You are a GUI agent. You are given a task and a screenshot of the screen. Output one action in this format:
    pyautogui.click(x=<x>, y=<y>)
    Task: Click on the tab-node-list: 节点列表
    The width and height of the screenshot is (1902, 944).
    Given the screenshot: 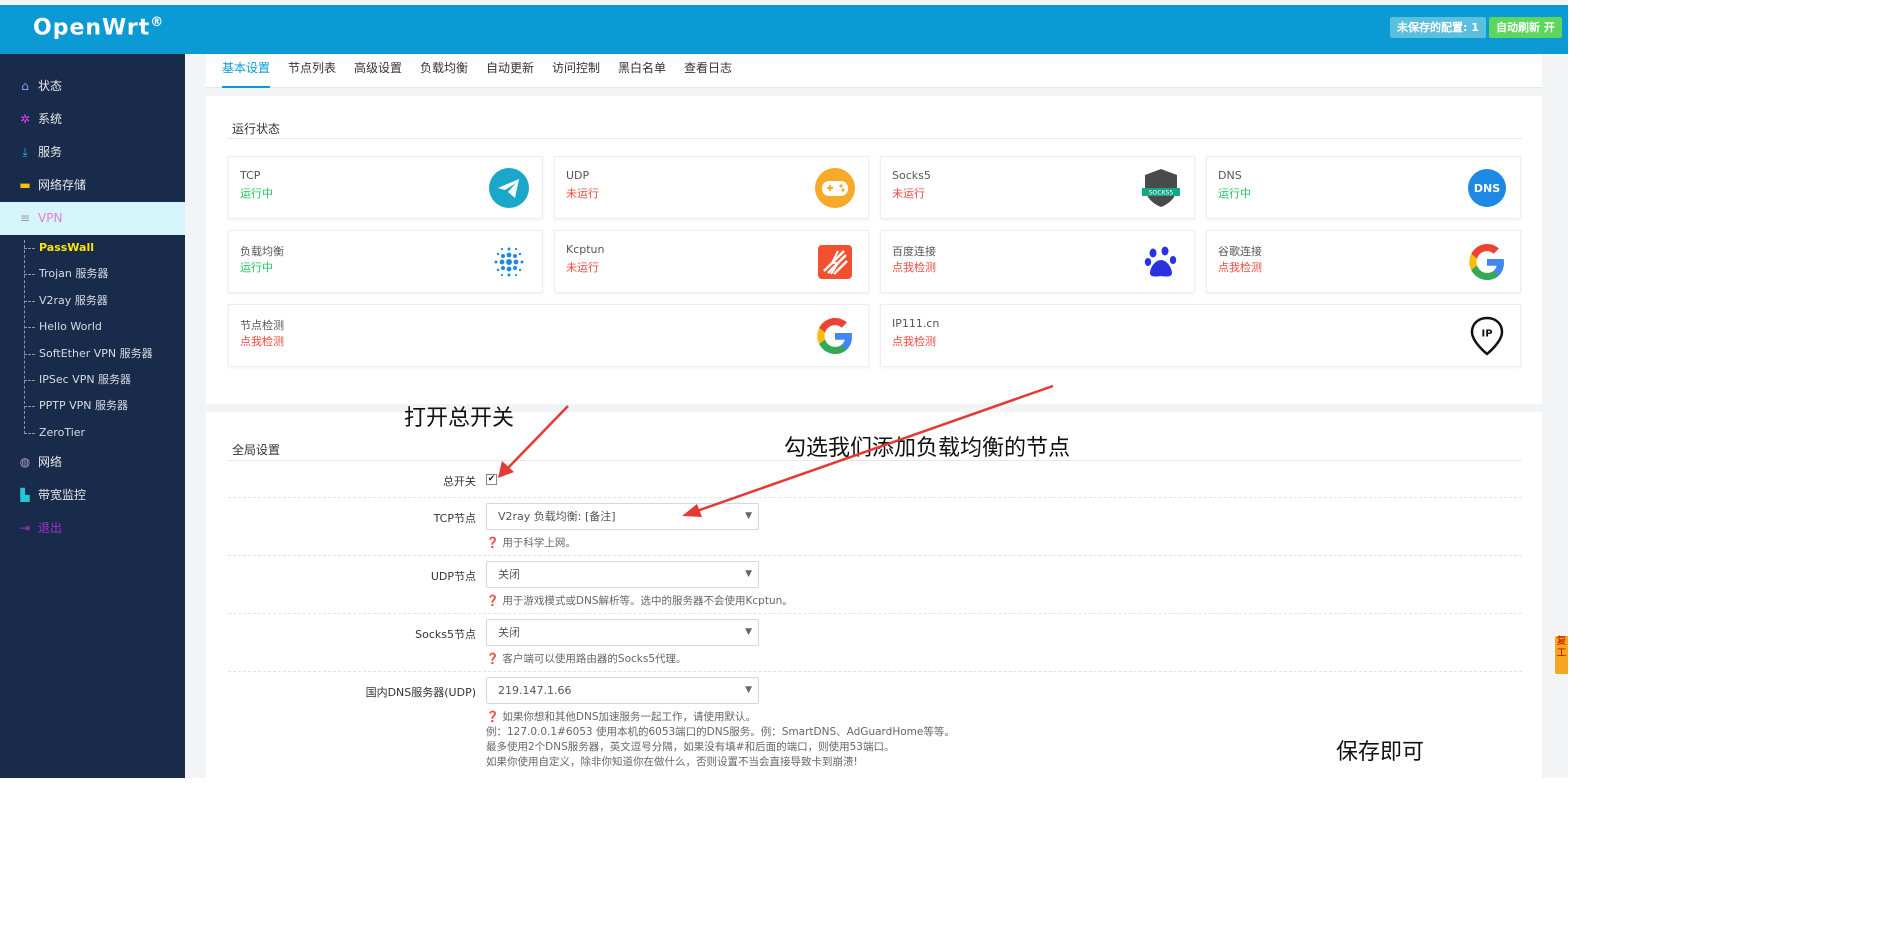 What is the action you would take?
    pyautogui.click(x=312, y=71)
    